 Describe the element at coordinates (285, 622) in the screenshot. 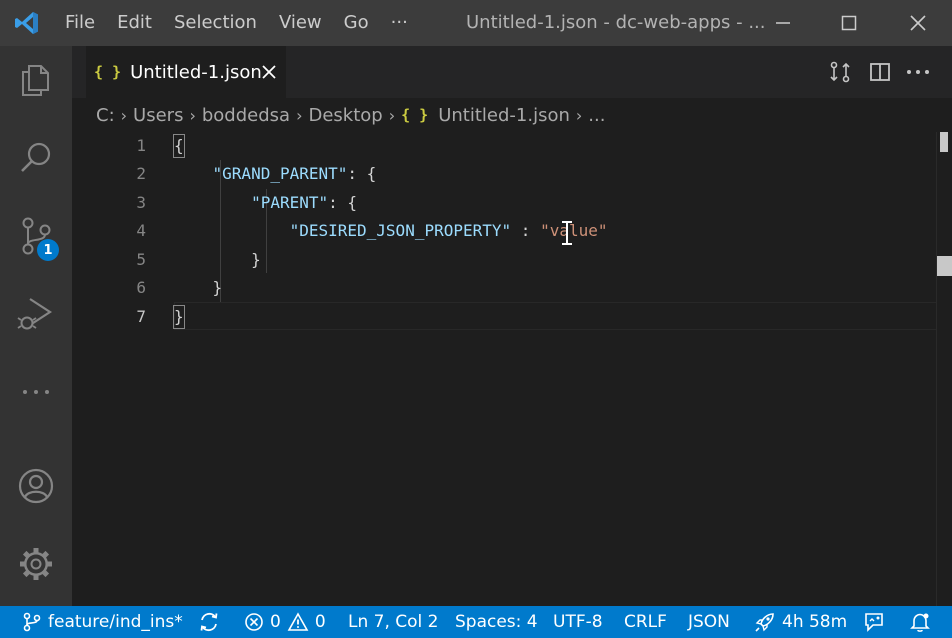

I see `problems-item: 0 0` at that location.